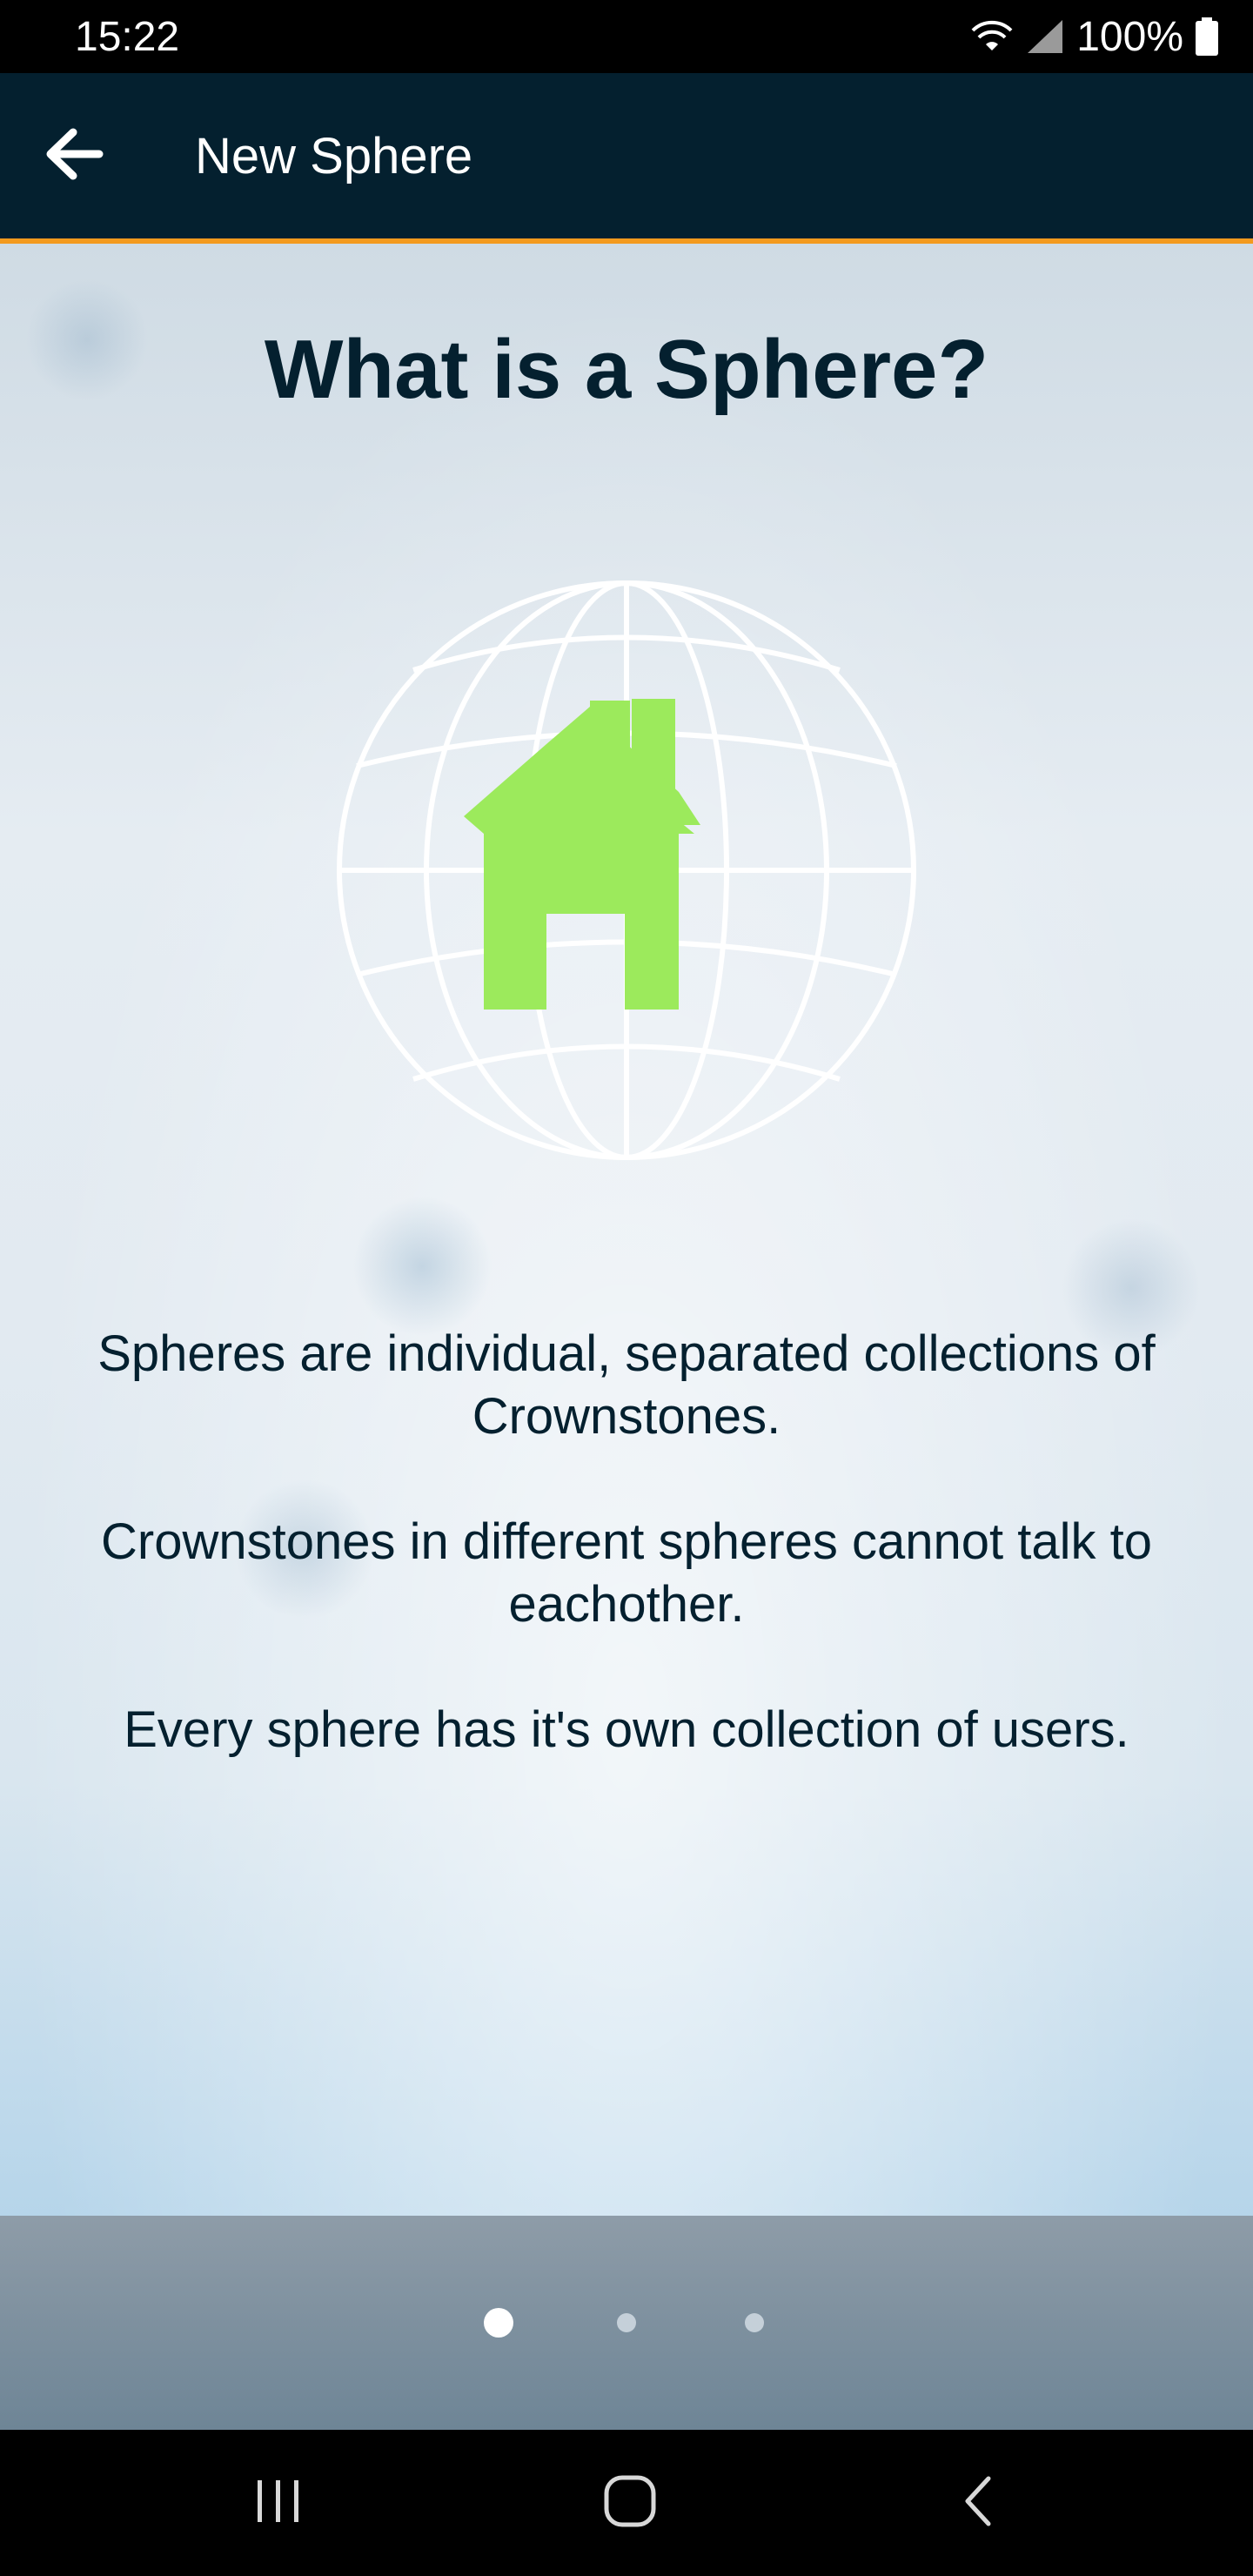  I want to click on back-button, so click(74, 155).